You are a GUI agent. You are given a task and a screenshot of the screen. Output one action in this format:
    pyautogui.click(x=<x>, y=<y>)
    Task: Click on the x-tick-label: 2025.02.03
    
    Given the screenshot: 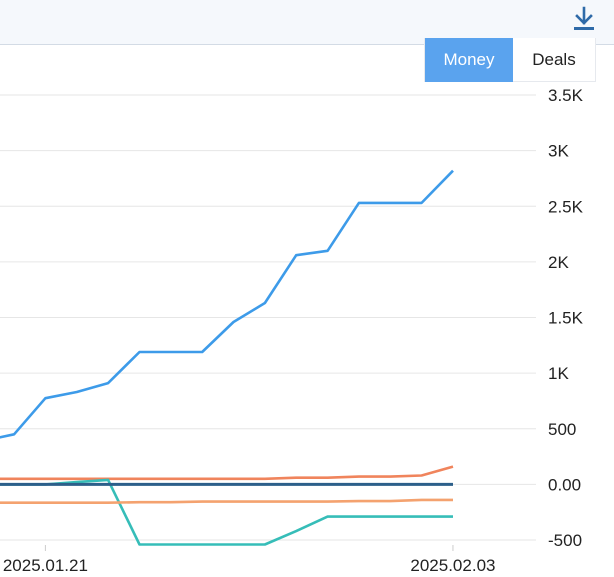 What is the action you would take?
    pyautogui.click(x=452, y=565)
    